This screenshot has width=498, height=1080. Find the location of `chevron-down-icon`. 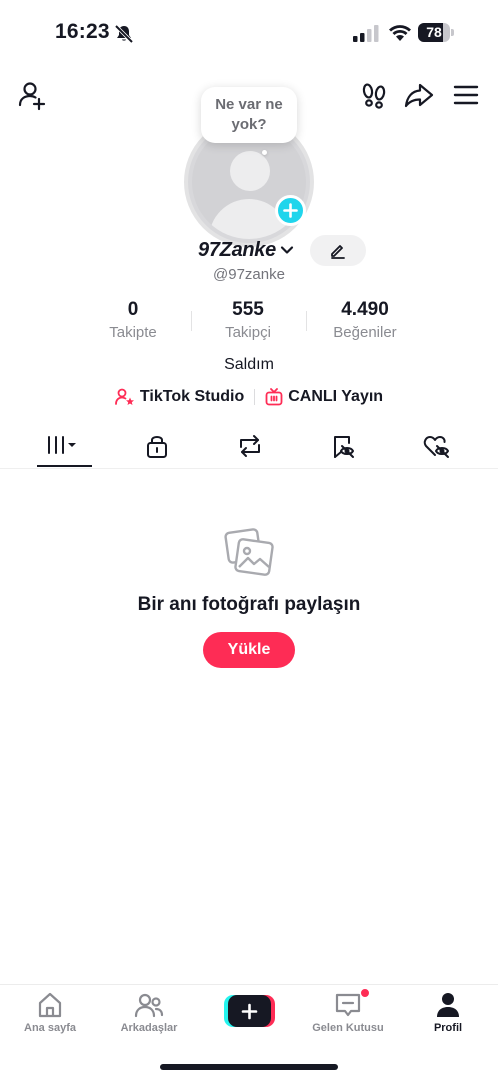

chevron-down-icon is located at coordinates (287, 250).